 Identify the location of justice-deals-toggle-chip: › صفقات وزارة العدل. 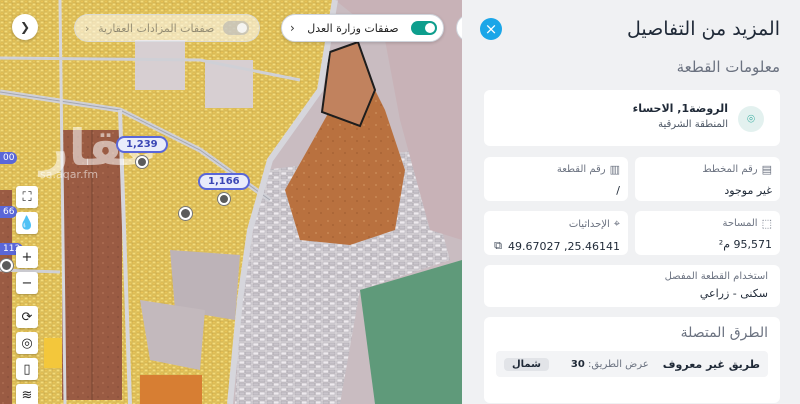
(362, 28).